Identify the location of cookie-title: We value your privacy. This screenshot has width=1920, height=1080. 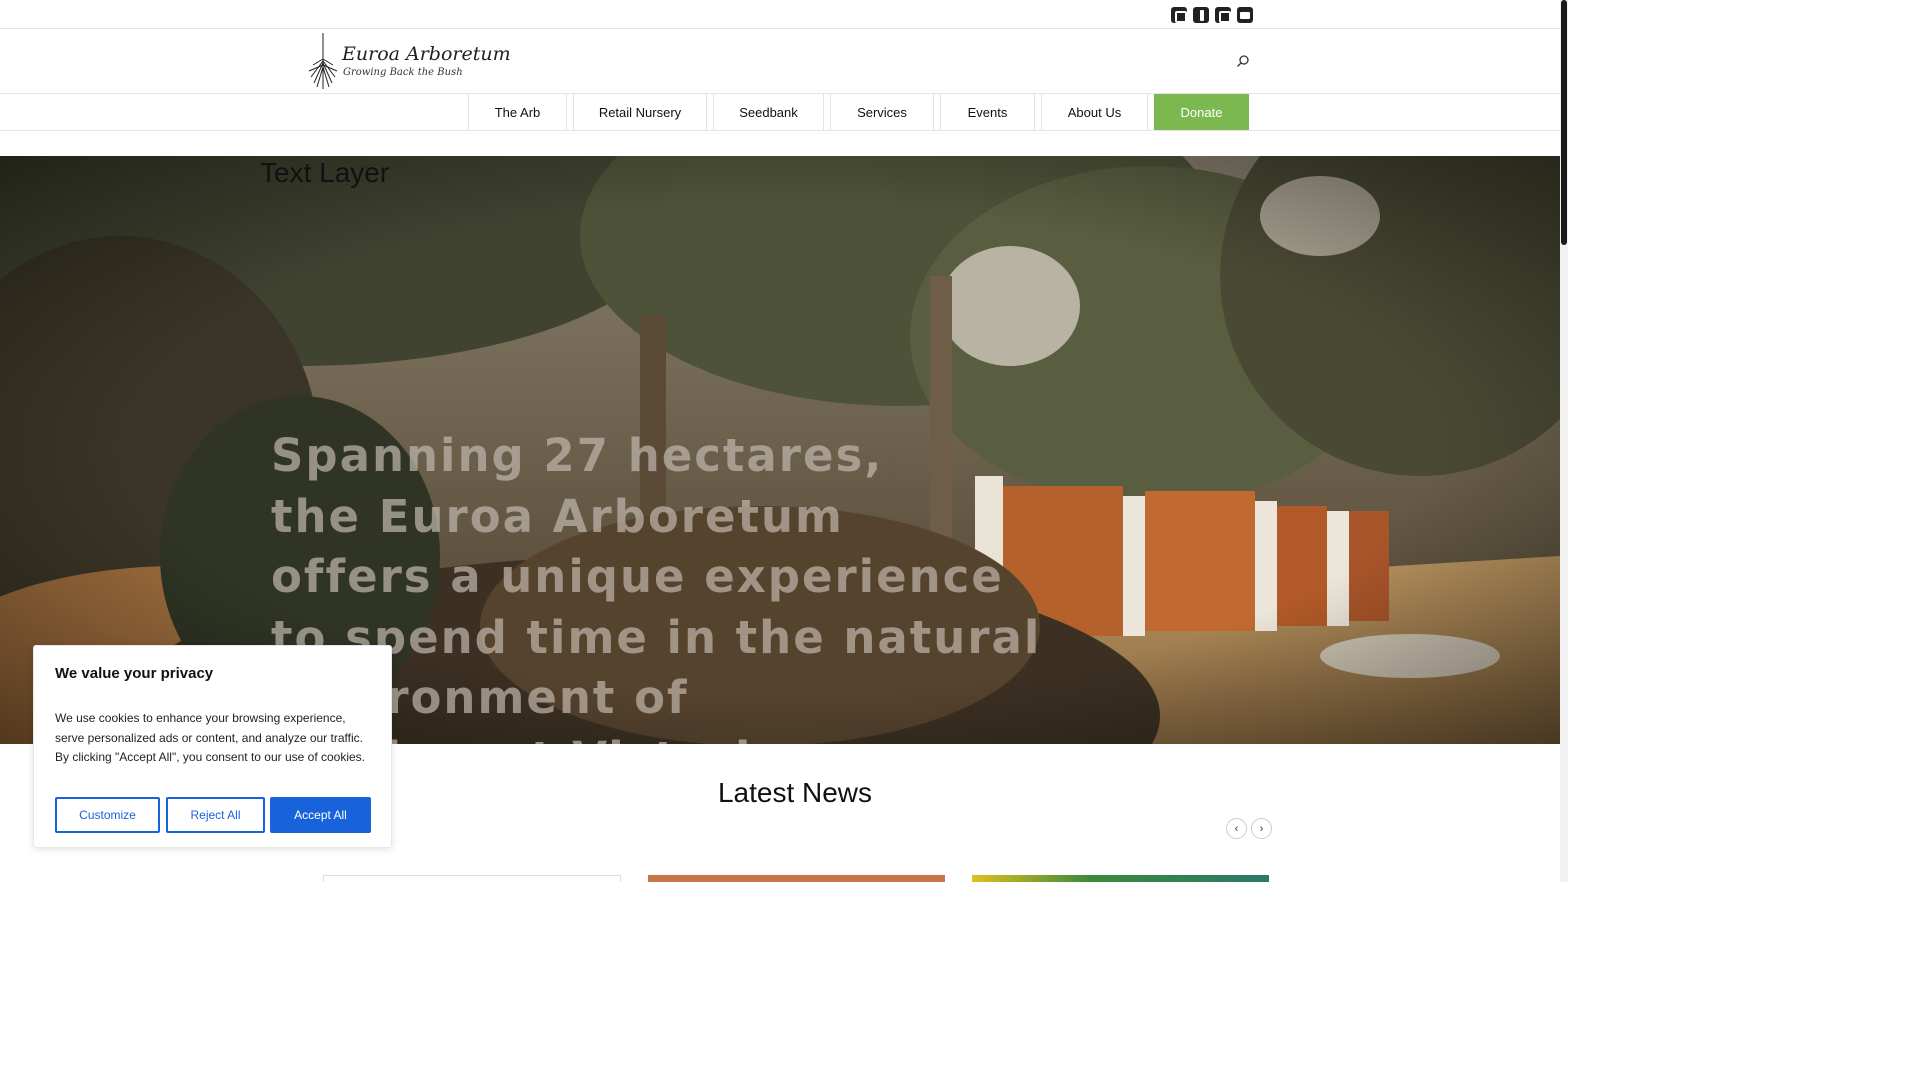
(134, 673).